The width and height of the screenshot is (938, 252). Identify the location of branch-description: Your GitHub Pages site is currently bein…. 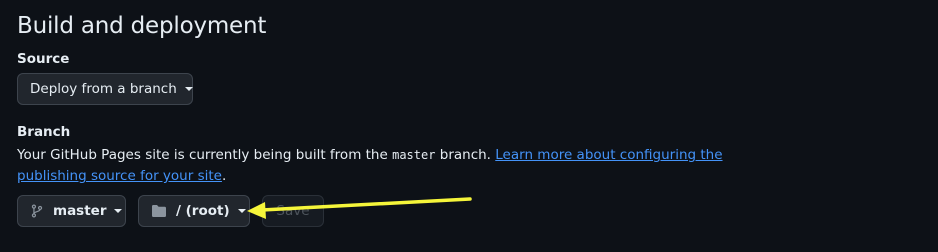
(404, 166).